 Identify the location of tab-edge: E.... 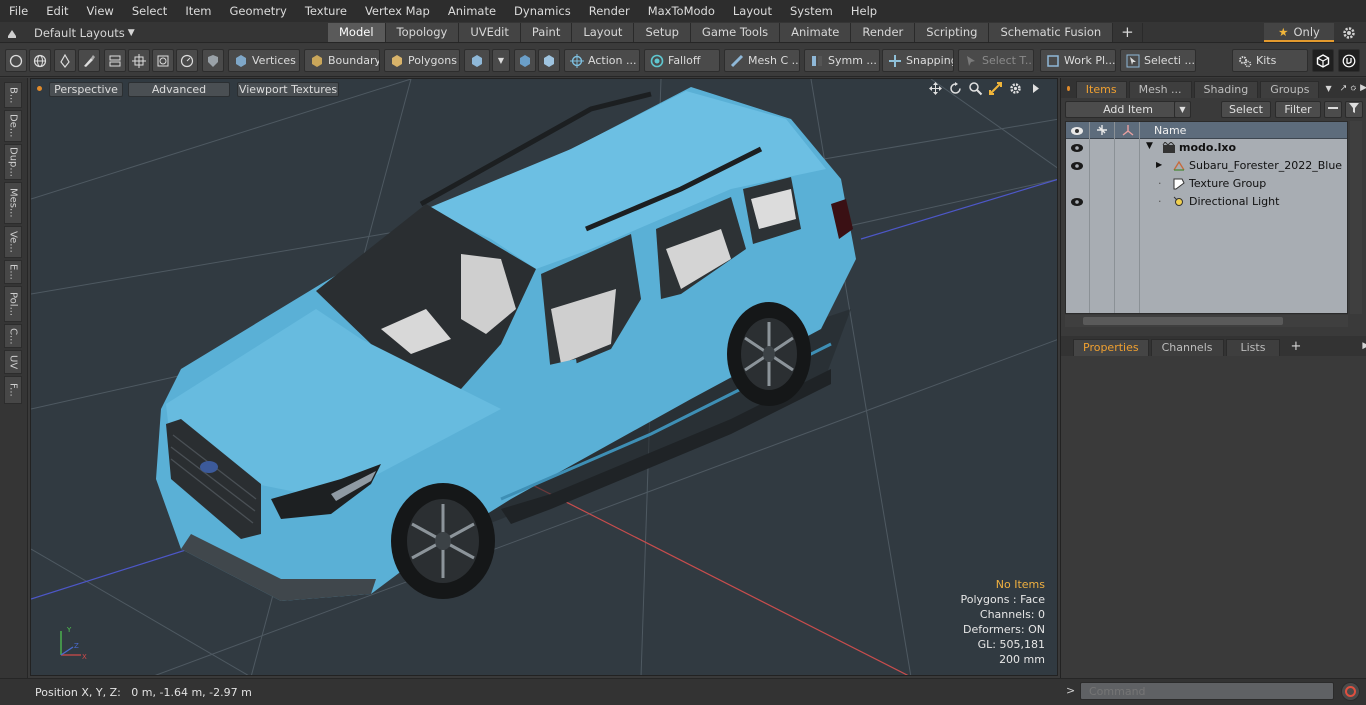
(13, 272).